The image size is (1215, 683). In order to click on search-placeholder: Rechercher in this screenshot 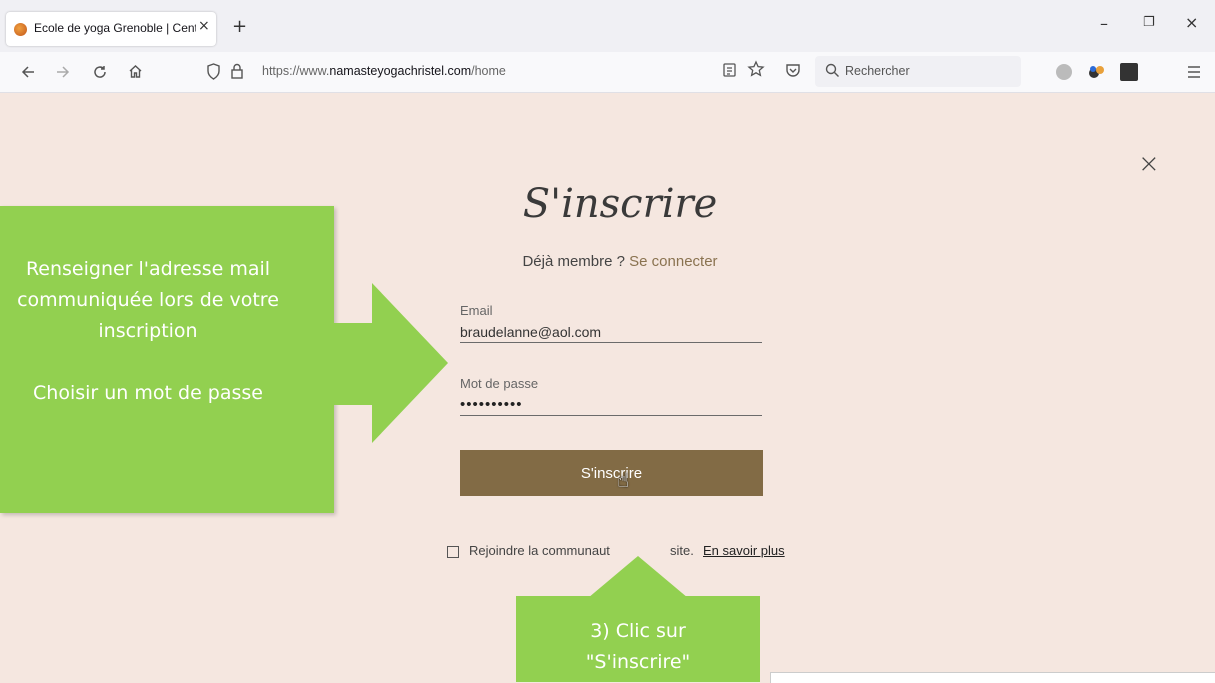, I will do `click(877, 71)`.